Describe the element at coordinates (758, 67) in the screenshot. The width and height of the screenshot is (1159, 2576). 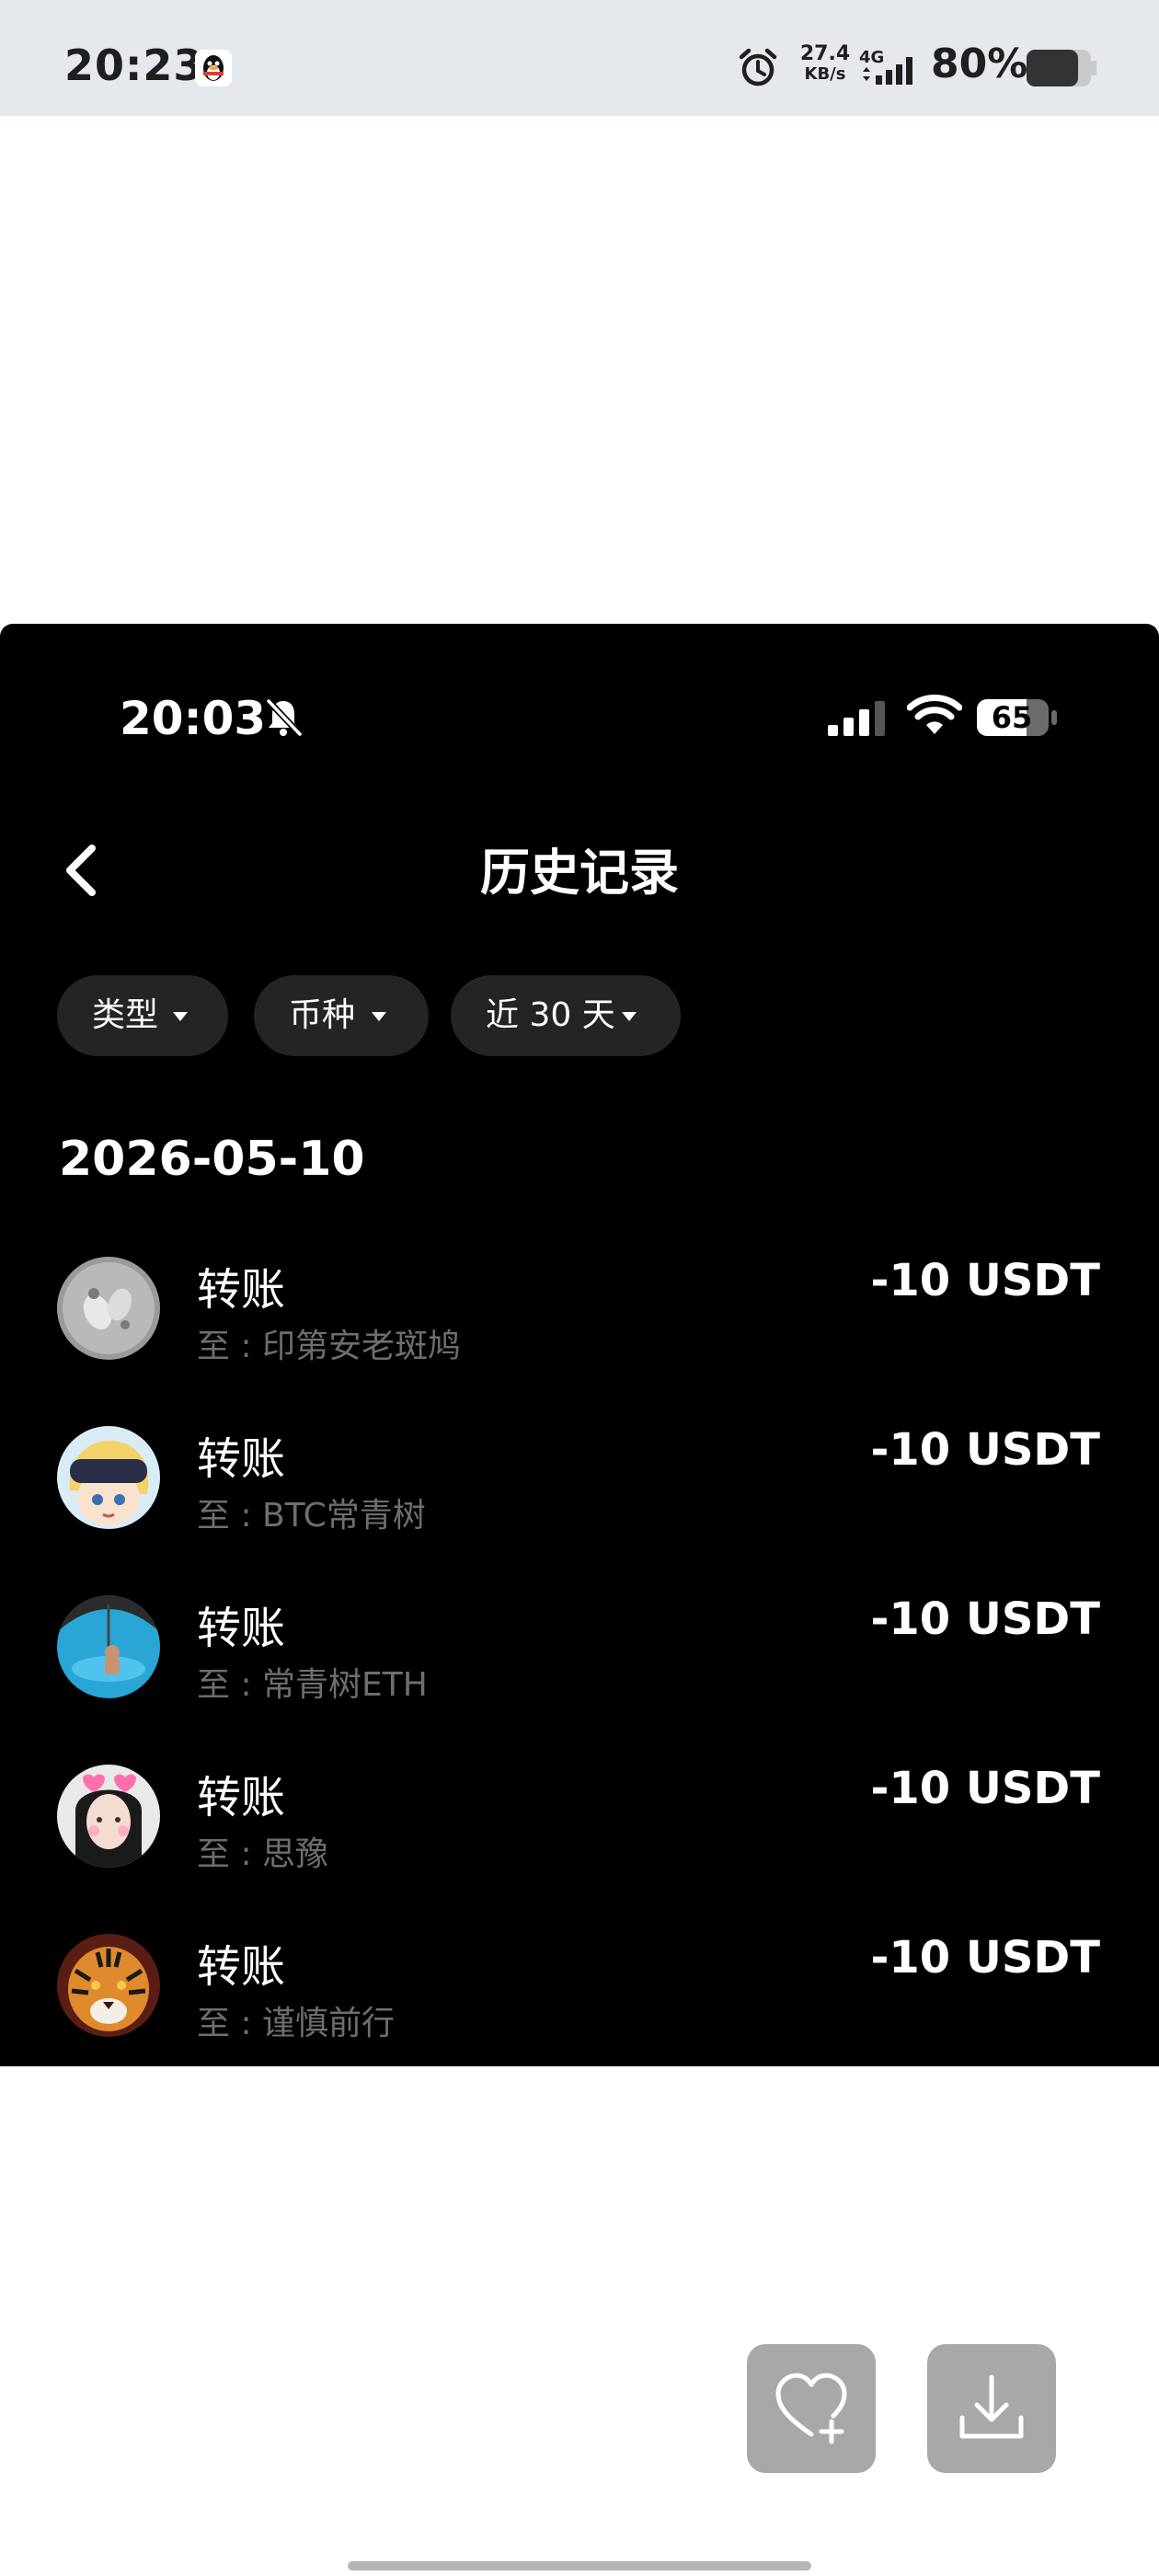
I see `alarm-icon` at that location.